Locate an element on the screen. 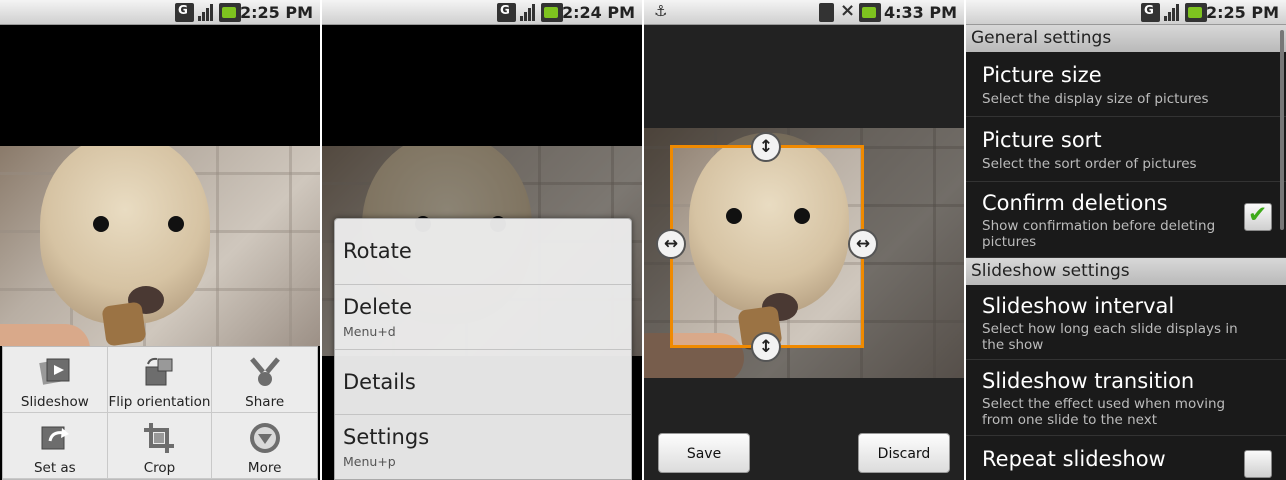 The height and width of the screenshot is (480, 1286). sd-card-icon is located at coordinates (826, 12).